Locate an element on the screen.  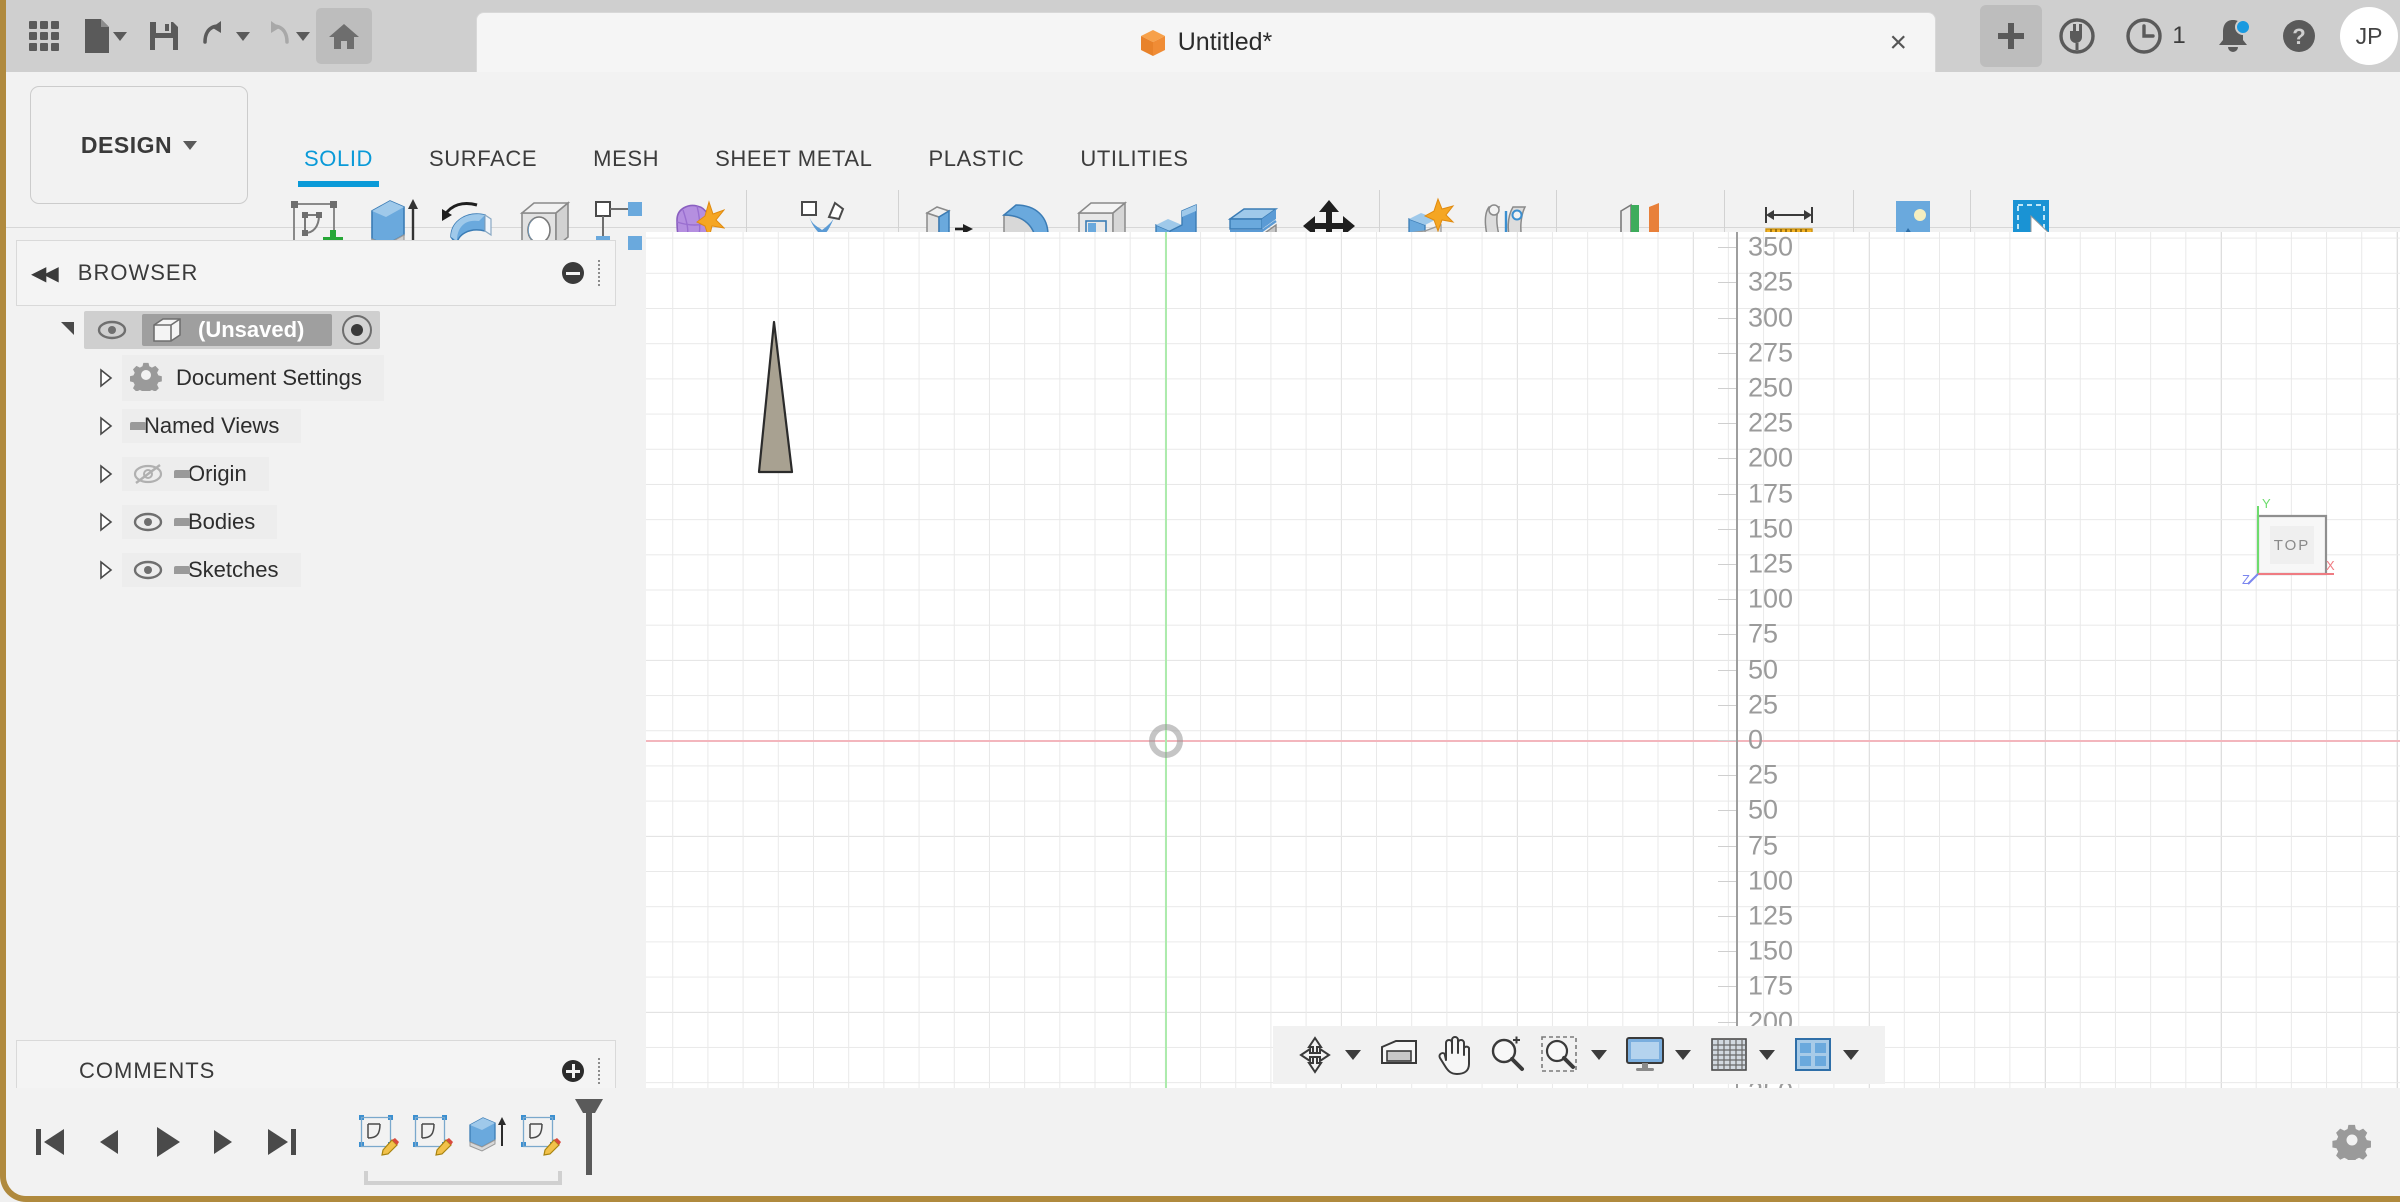
tree-root-label: (Unsaved) is located at coordinates (251, 329).